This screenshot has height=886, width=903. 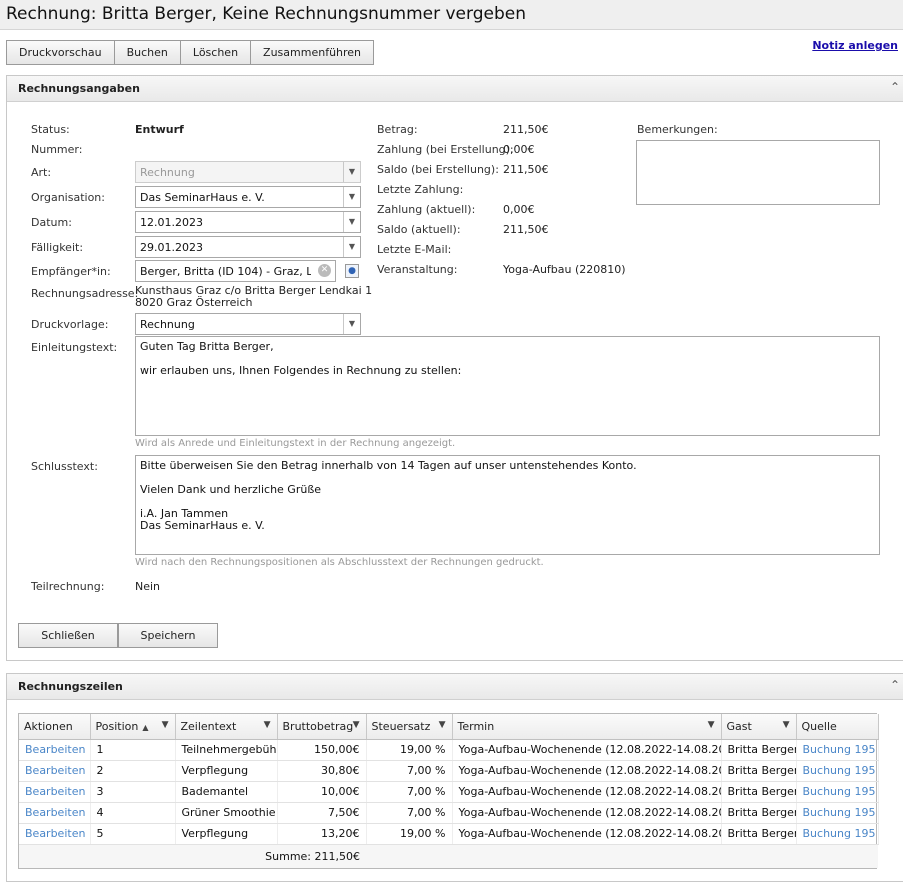 I want to click on payment-created-label: Zahlung (bei Erstellung):, so click(x=445, y=149).